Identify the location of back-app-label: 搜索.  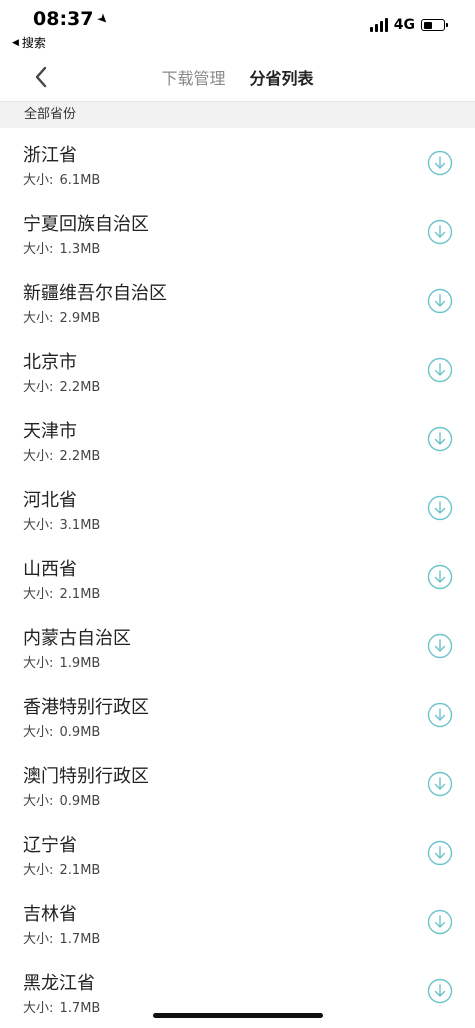
(33, 43).